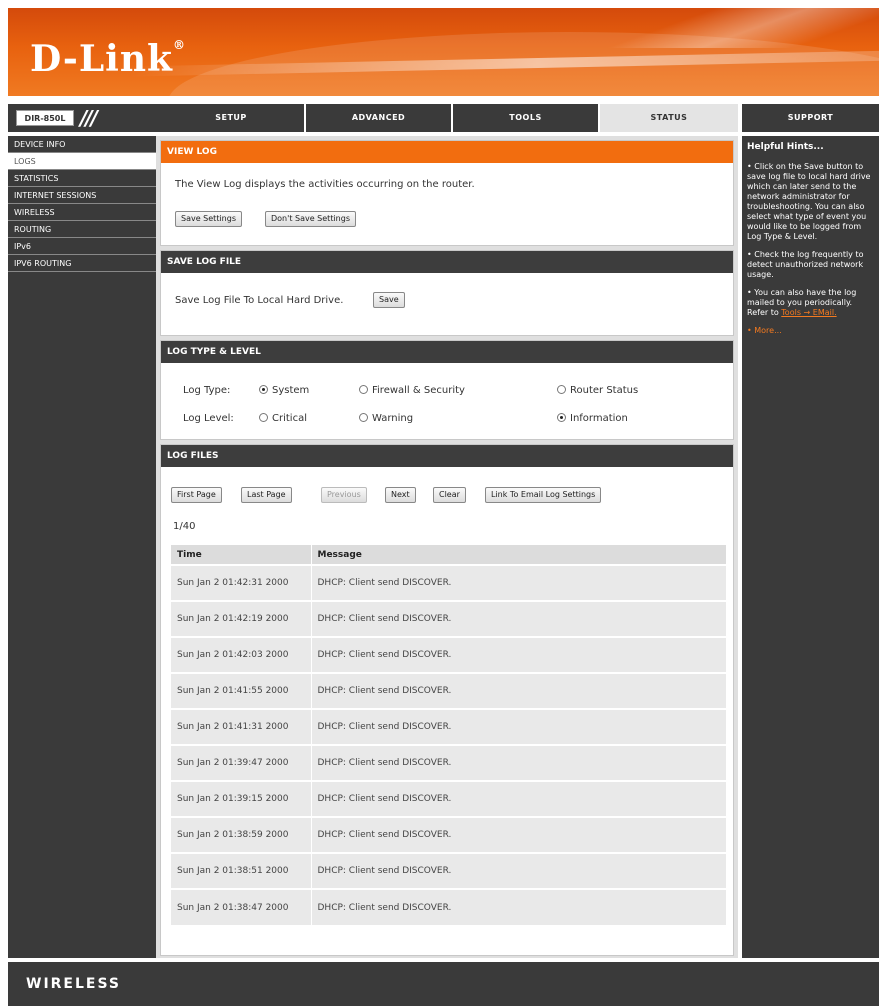 The width and height of the screenshot is (879, 1006). I want to click on sidebar-item-routing: ROUTING, so click(82, 229).